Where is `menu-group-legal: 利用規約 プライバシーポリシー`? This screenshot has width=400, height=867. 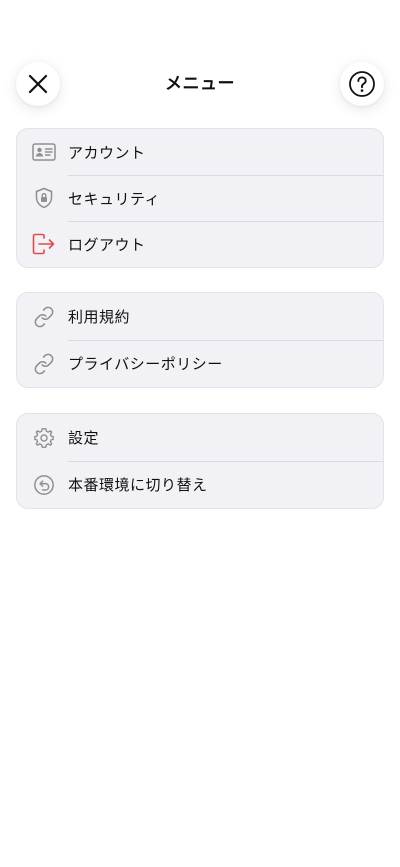
menu-group-legal: 利用規約 プライバシーポリシー is located at coordinates (200, 340).